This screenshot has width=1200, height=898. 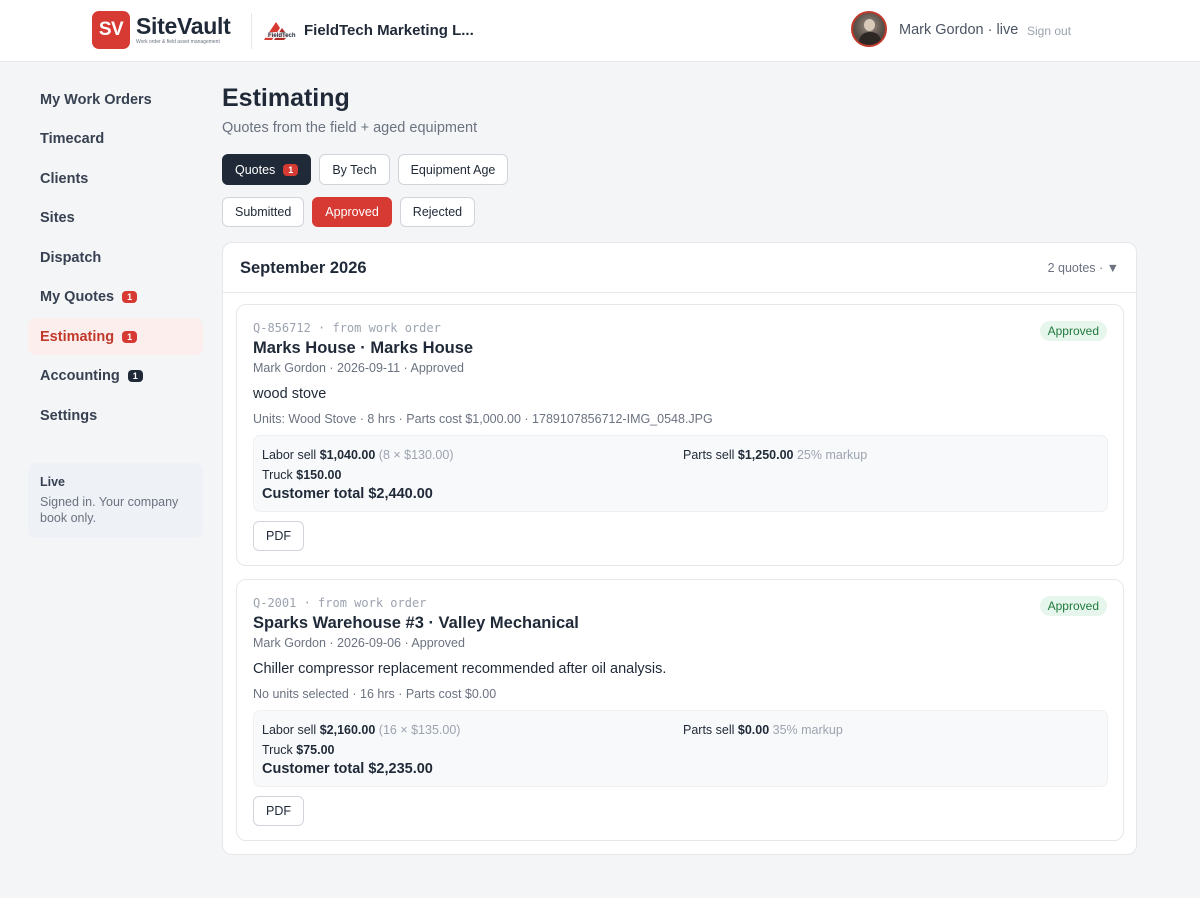 I want to click on sidebar-item-label: Estimating, so click(x=77, y=336).